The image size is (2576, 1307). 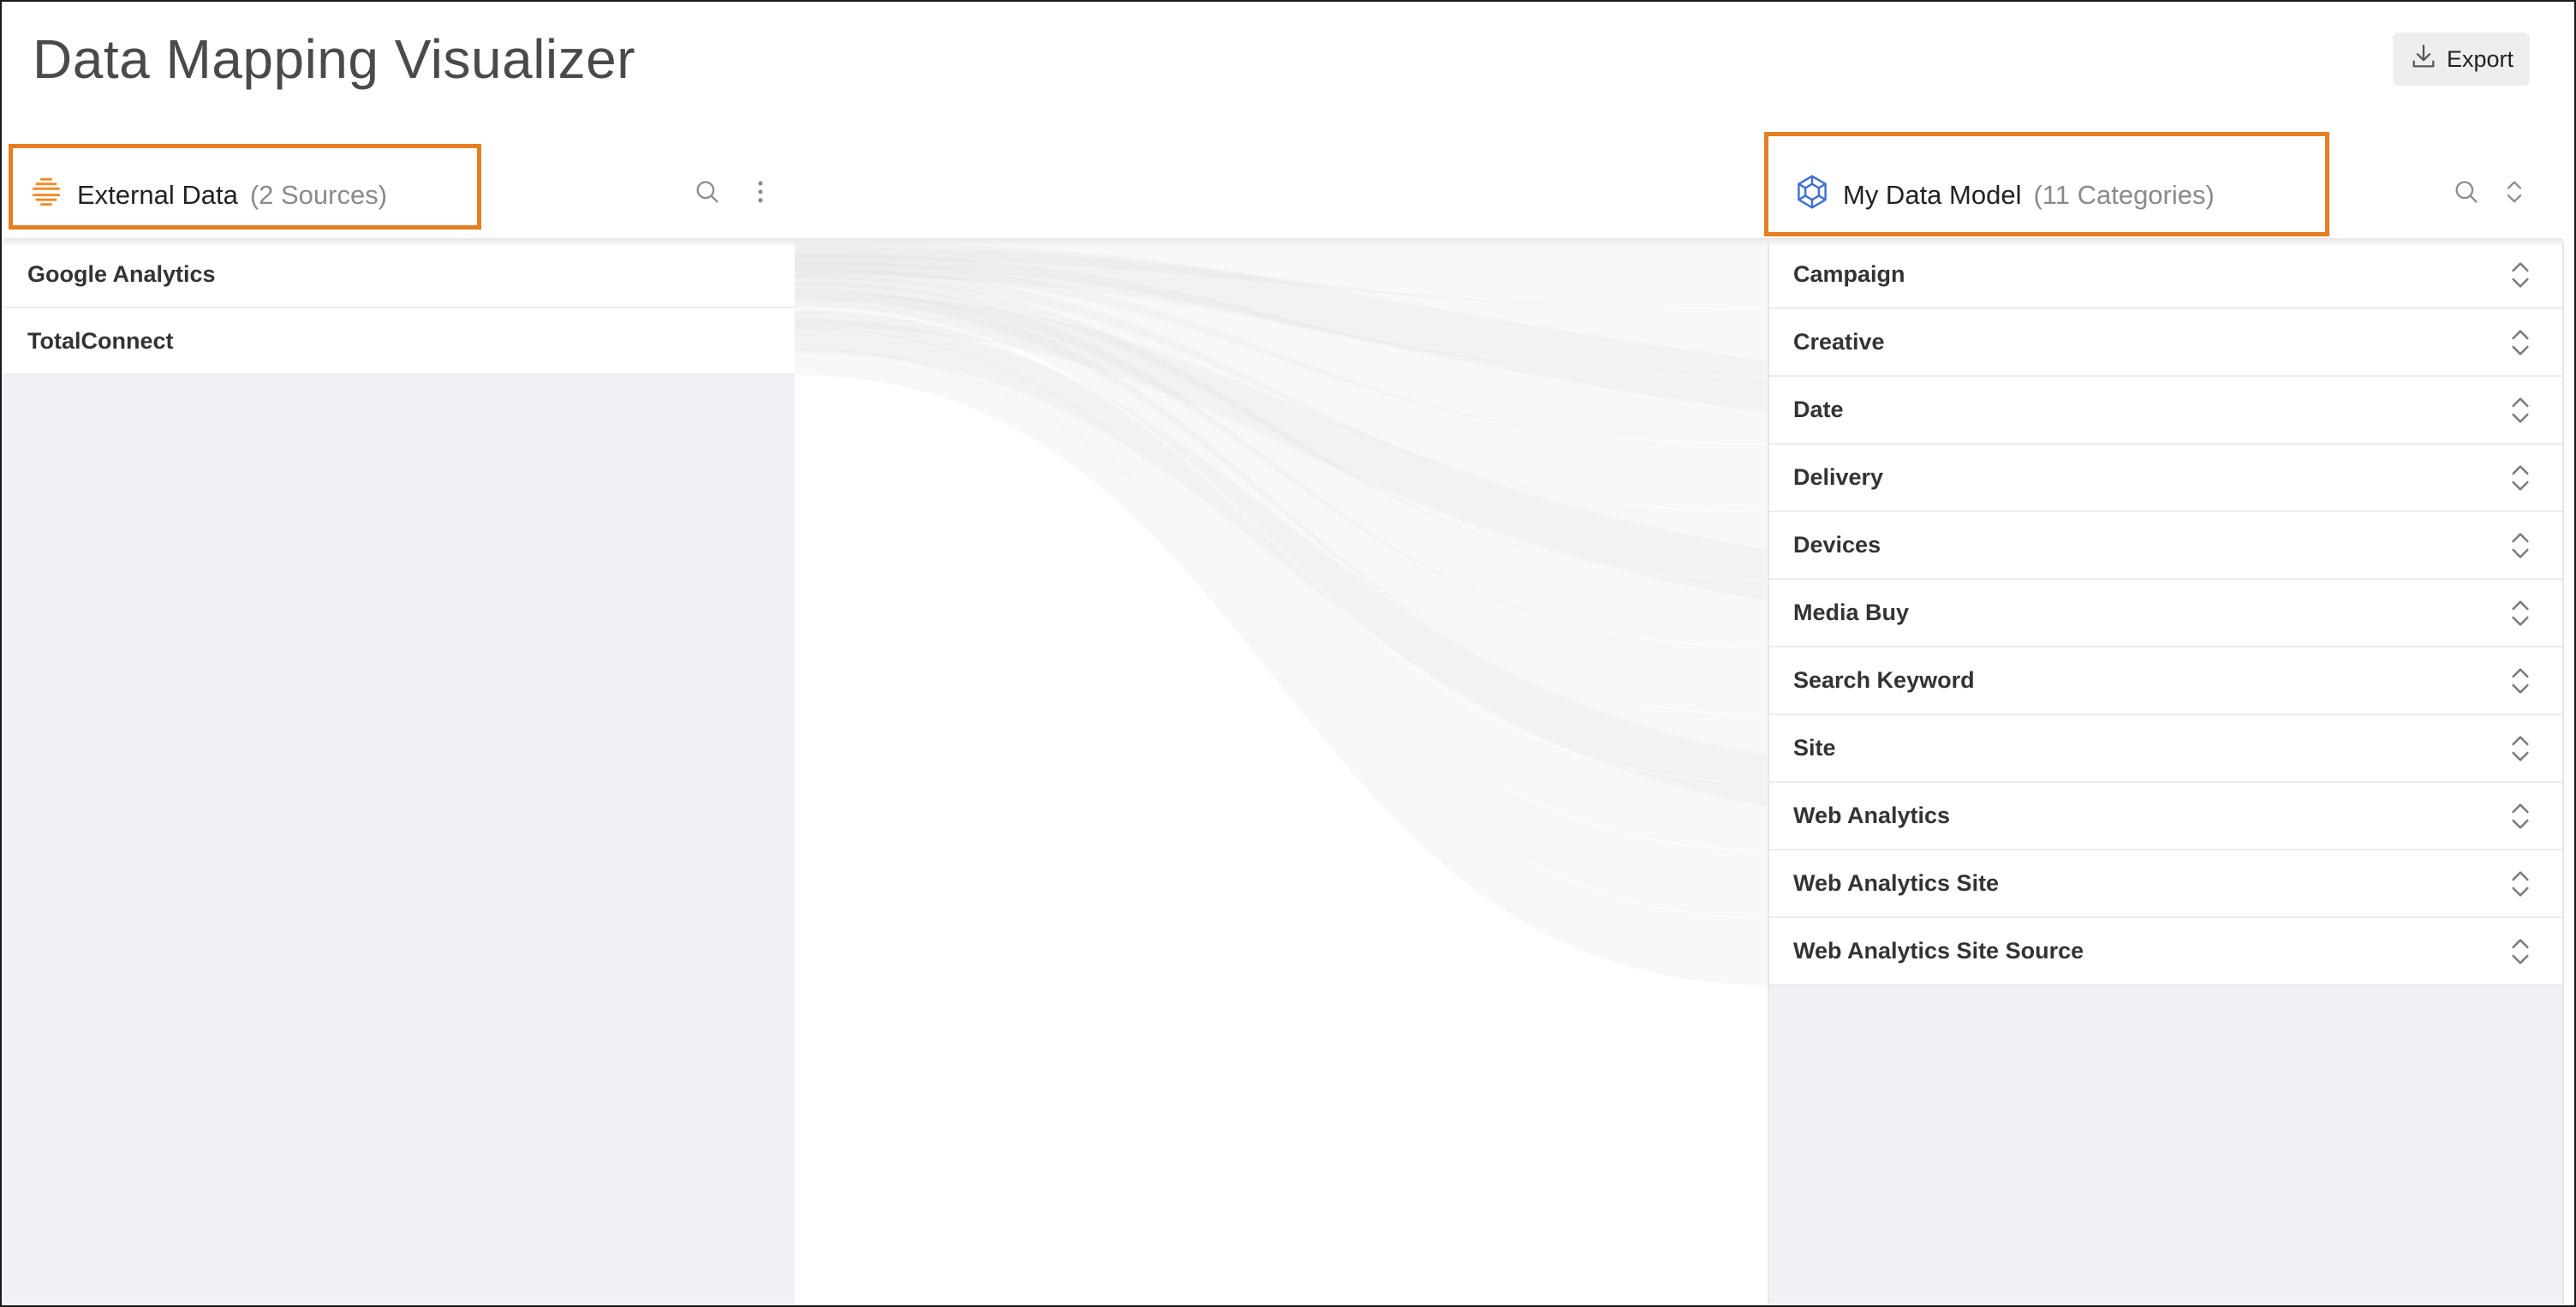 What do you see at coordinates (2166, 614) in the screenshot?
I see `category-row: Media Buy` at bounding box center [2166, 614].